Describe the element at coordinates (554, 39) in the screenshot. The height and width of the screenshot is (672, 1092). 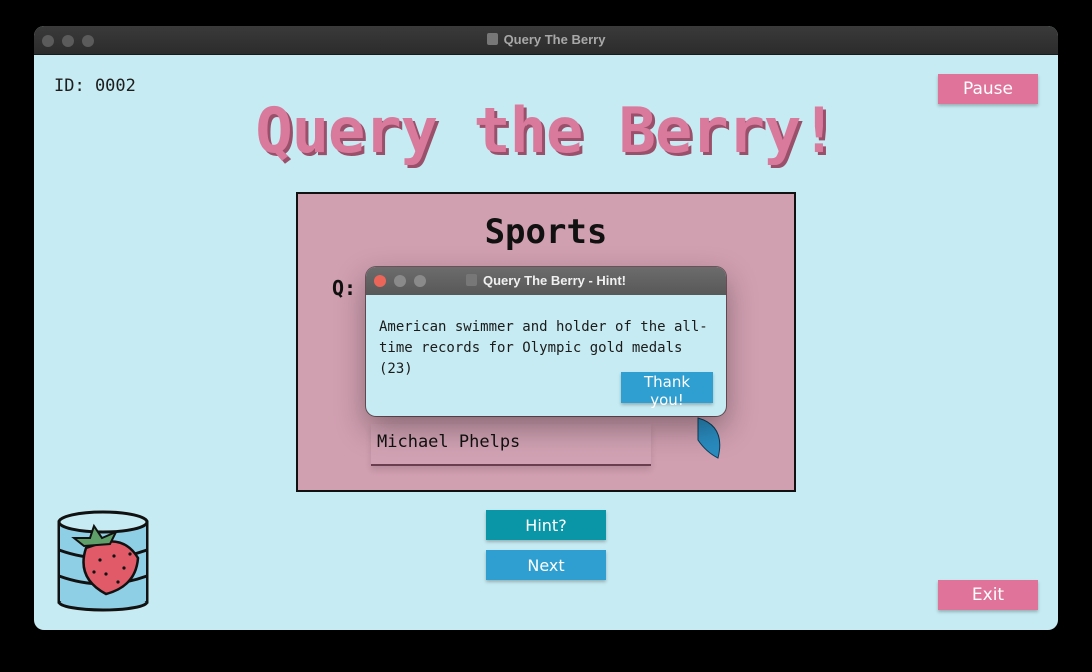
I see `window-title: Query The Berry` at that location.